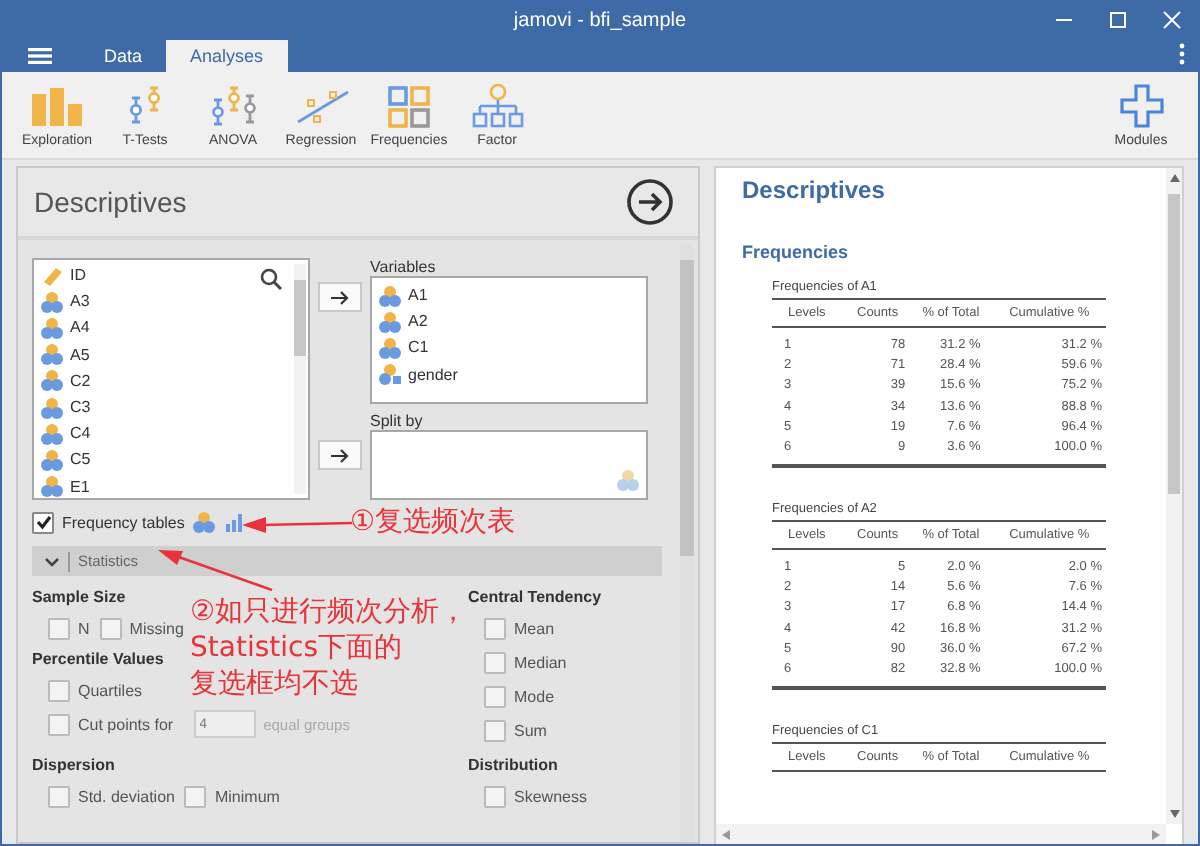  Describe the element at coordinates (110, 202) in the screenshot. I see `panel-title: Descriptives` at that location.